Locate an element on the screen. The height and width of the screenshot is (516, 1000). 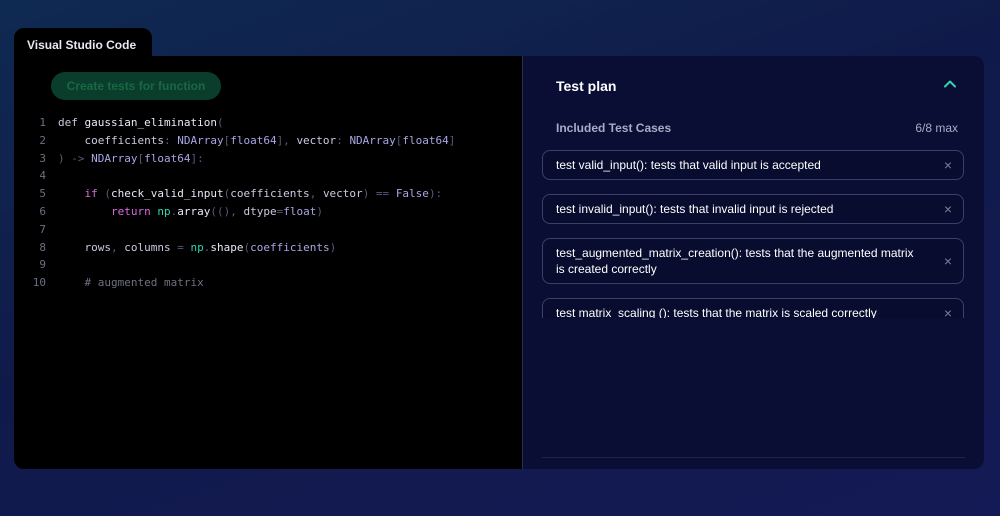
section-label: Included Test Cases is located at coordinates (614, 128).